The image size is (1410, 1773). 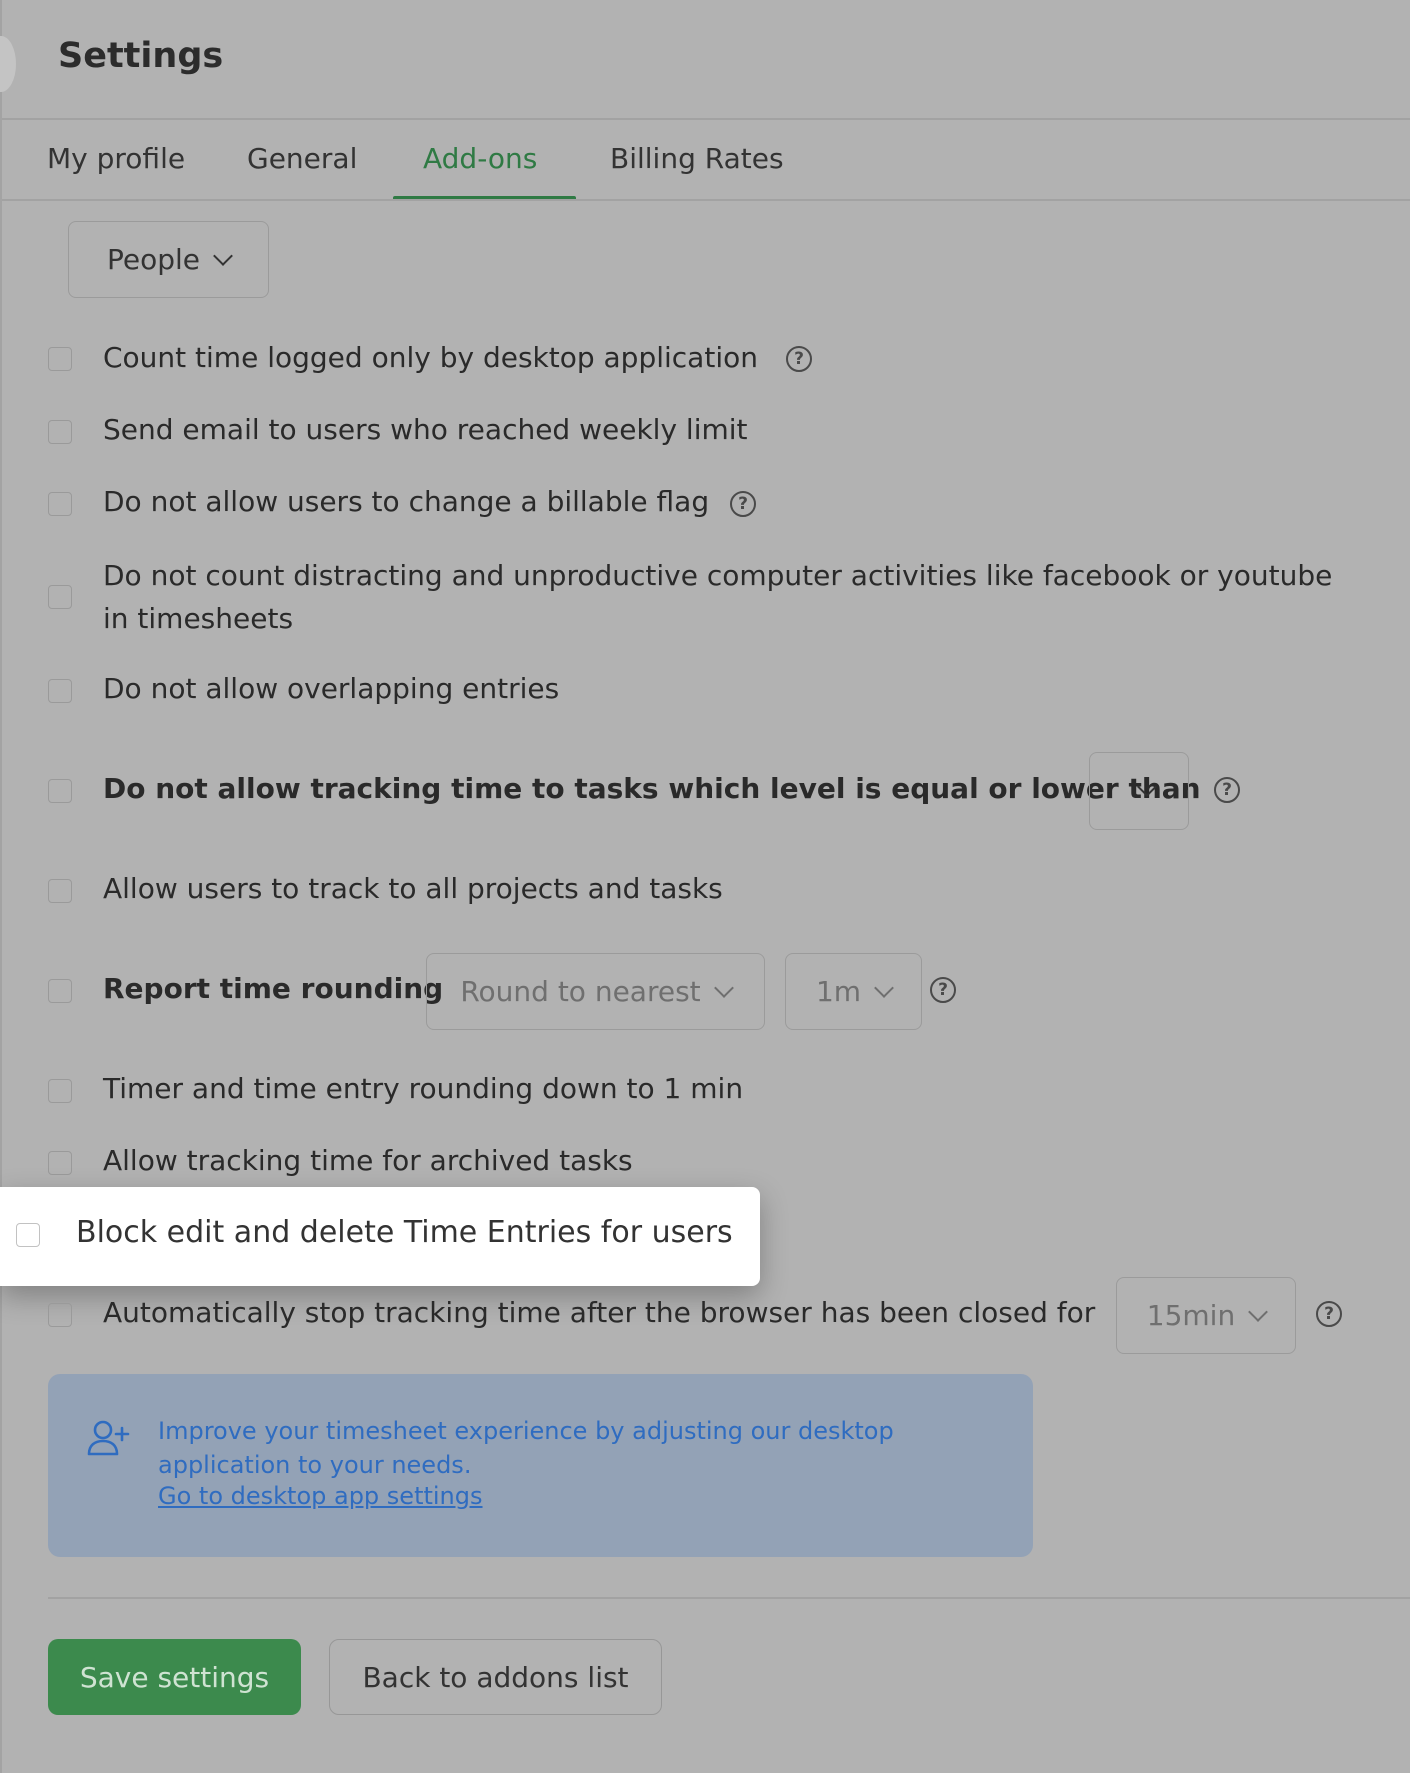 I want to click on desktop-settings-link: Go to desktop app settings, so click(x=320, y=1496).